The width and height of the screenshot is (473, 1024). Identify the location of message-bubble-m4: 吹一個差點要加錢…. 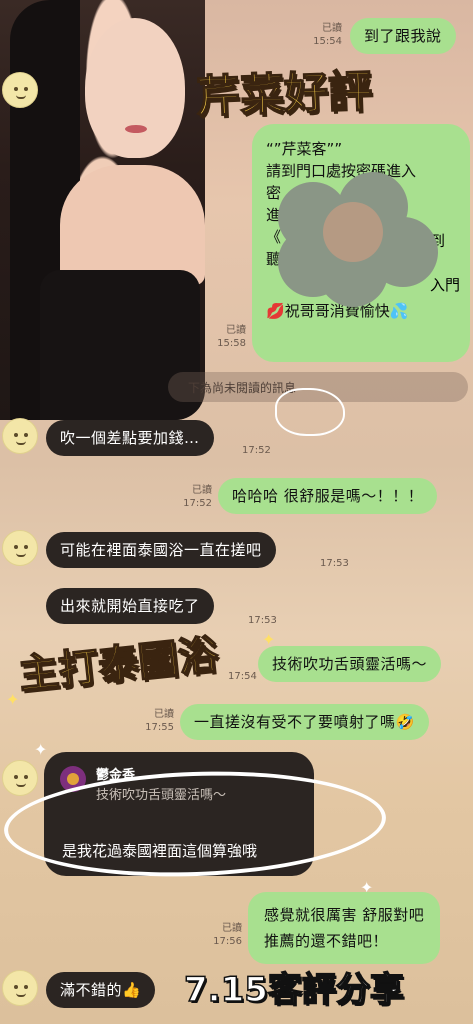
(130, 438).